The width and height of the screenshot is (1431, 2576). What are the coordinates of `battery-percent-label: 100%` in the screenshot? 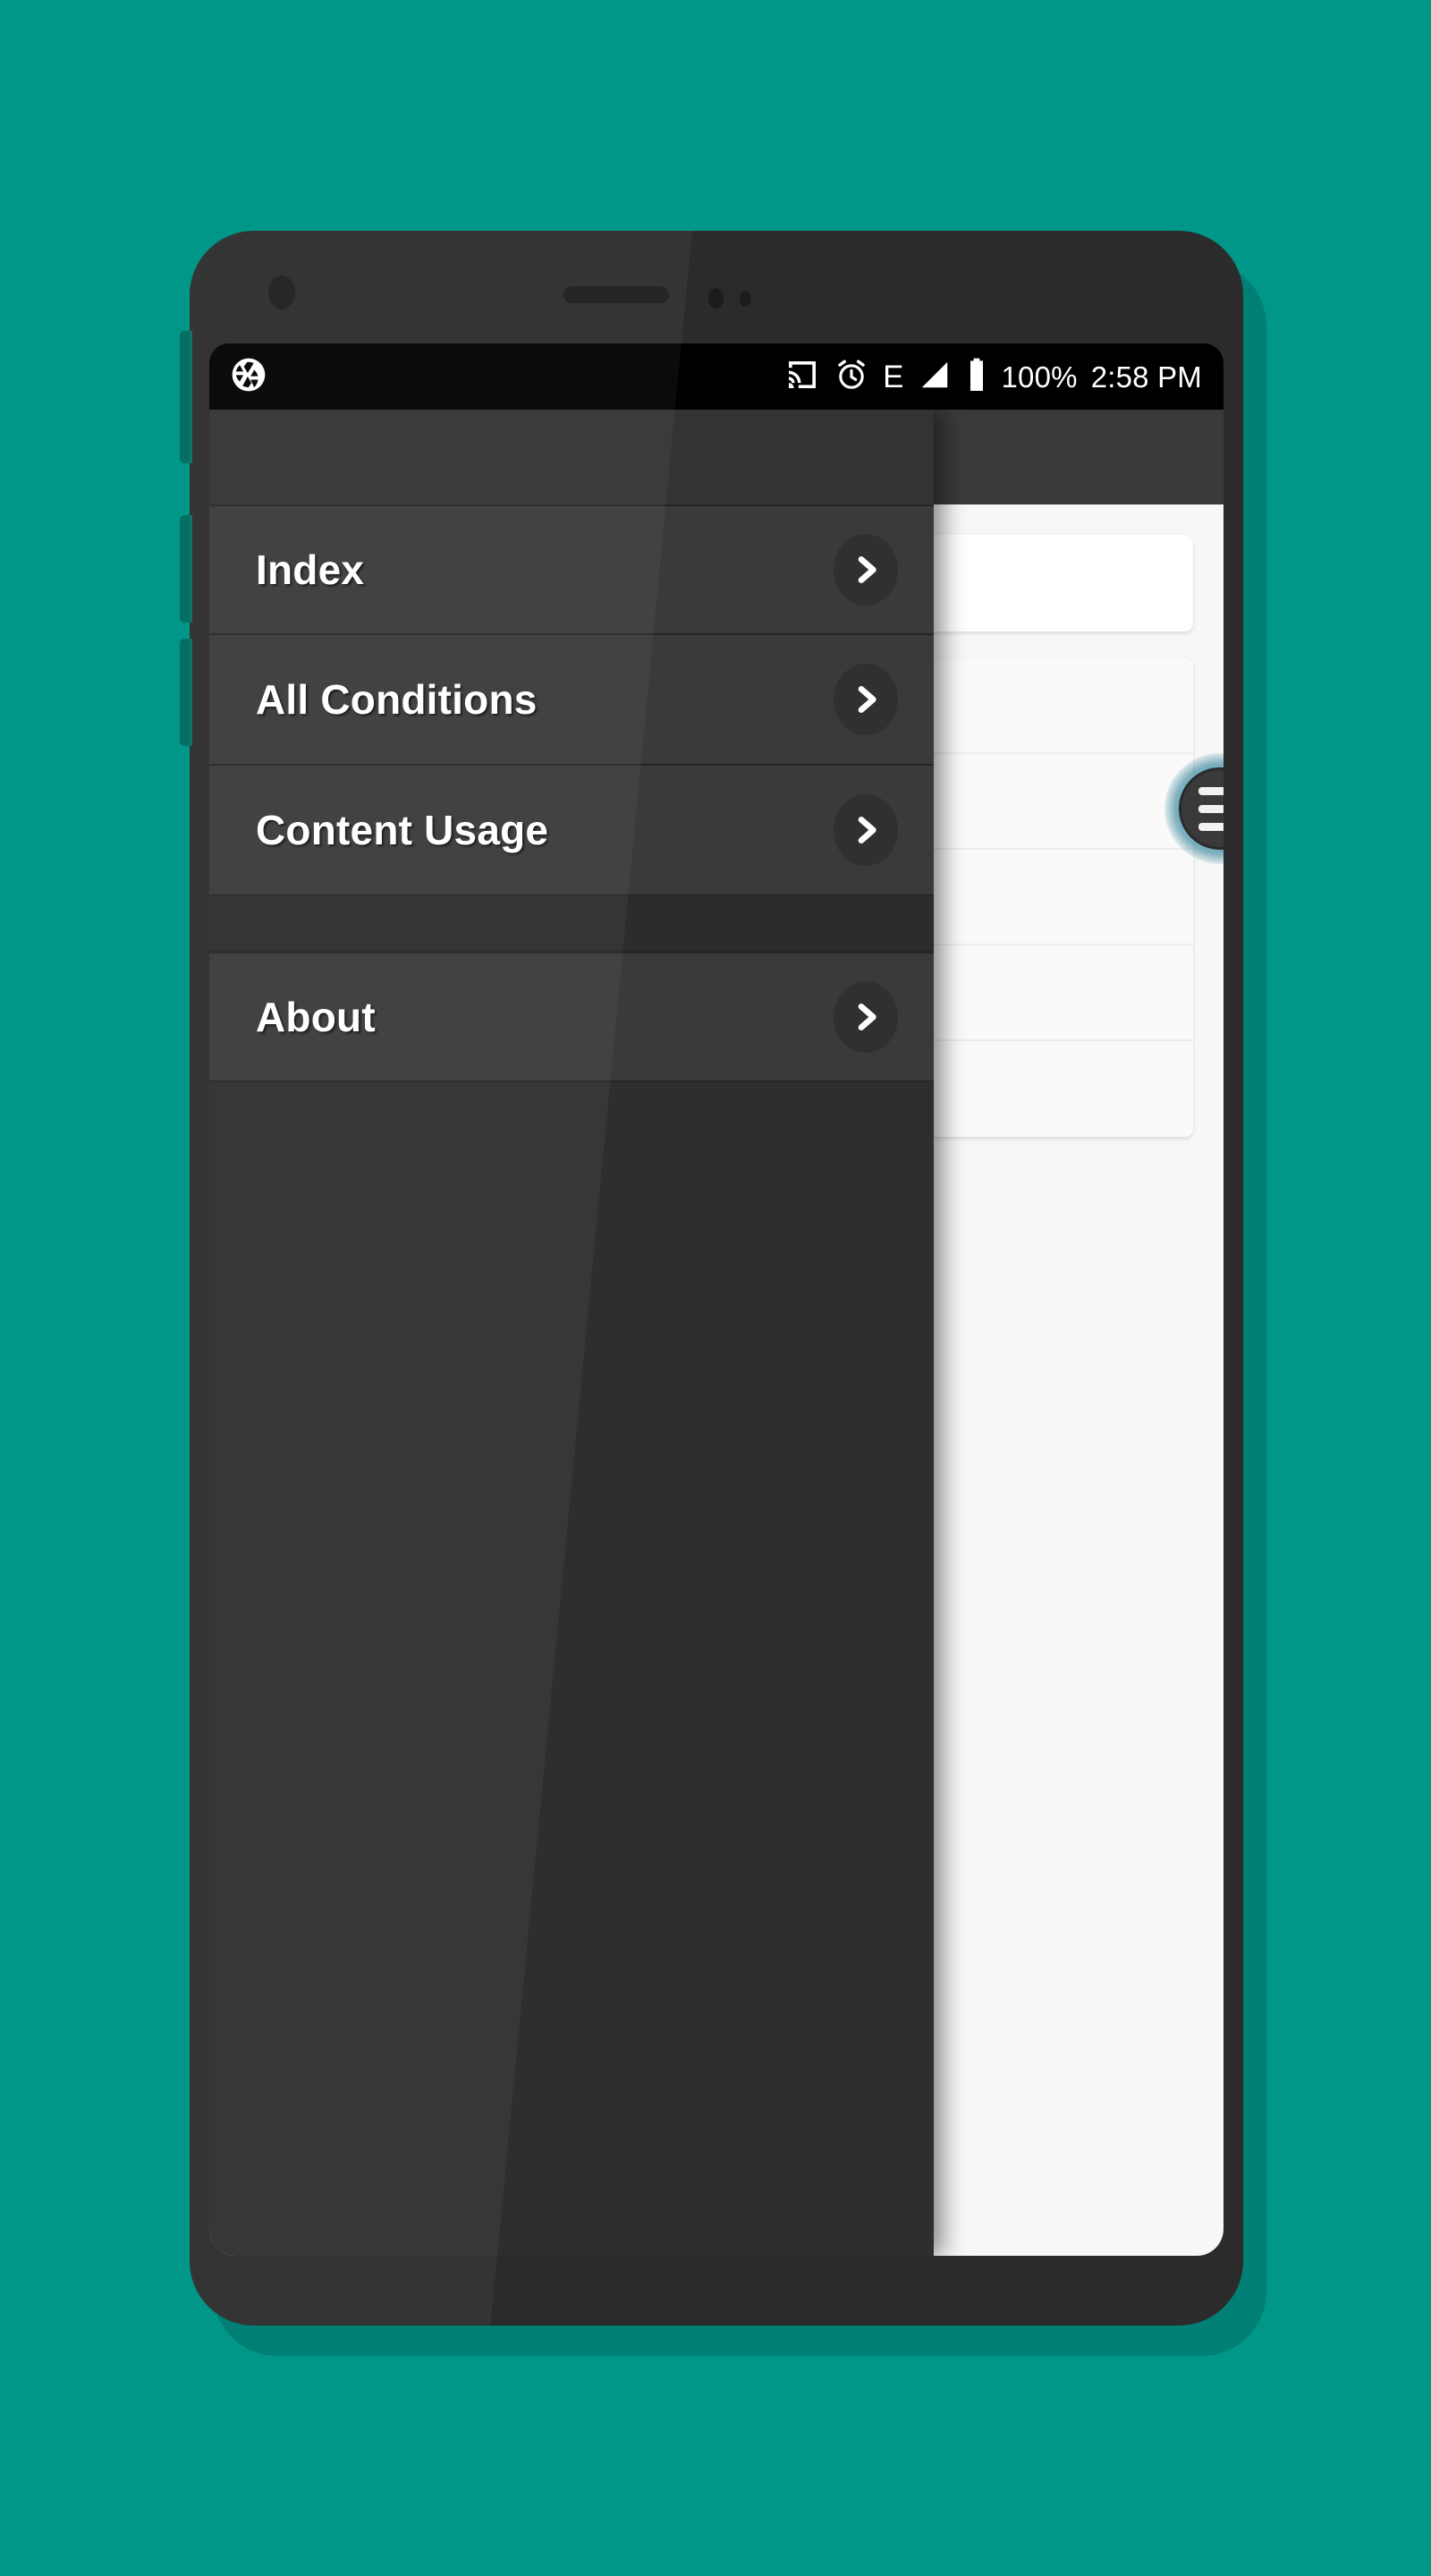 It's located at (1040, 377).